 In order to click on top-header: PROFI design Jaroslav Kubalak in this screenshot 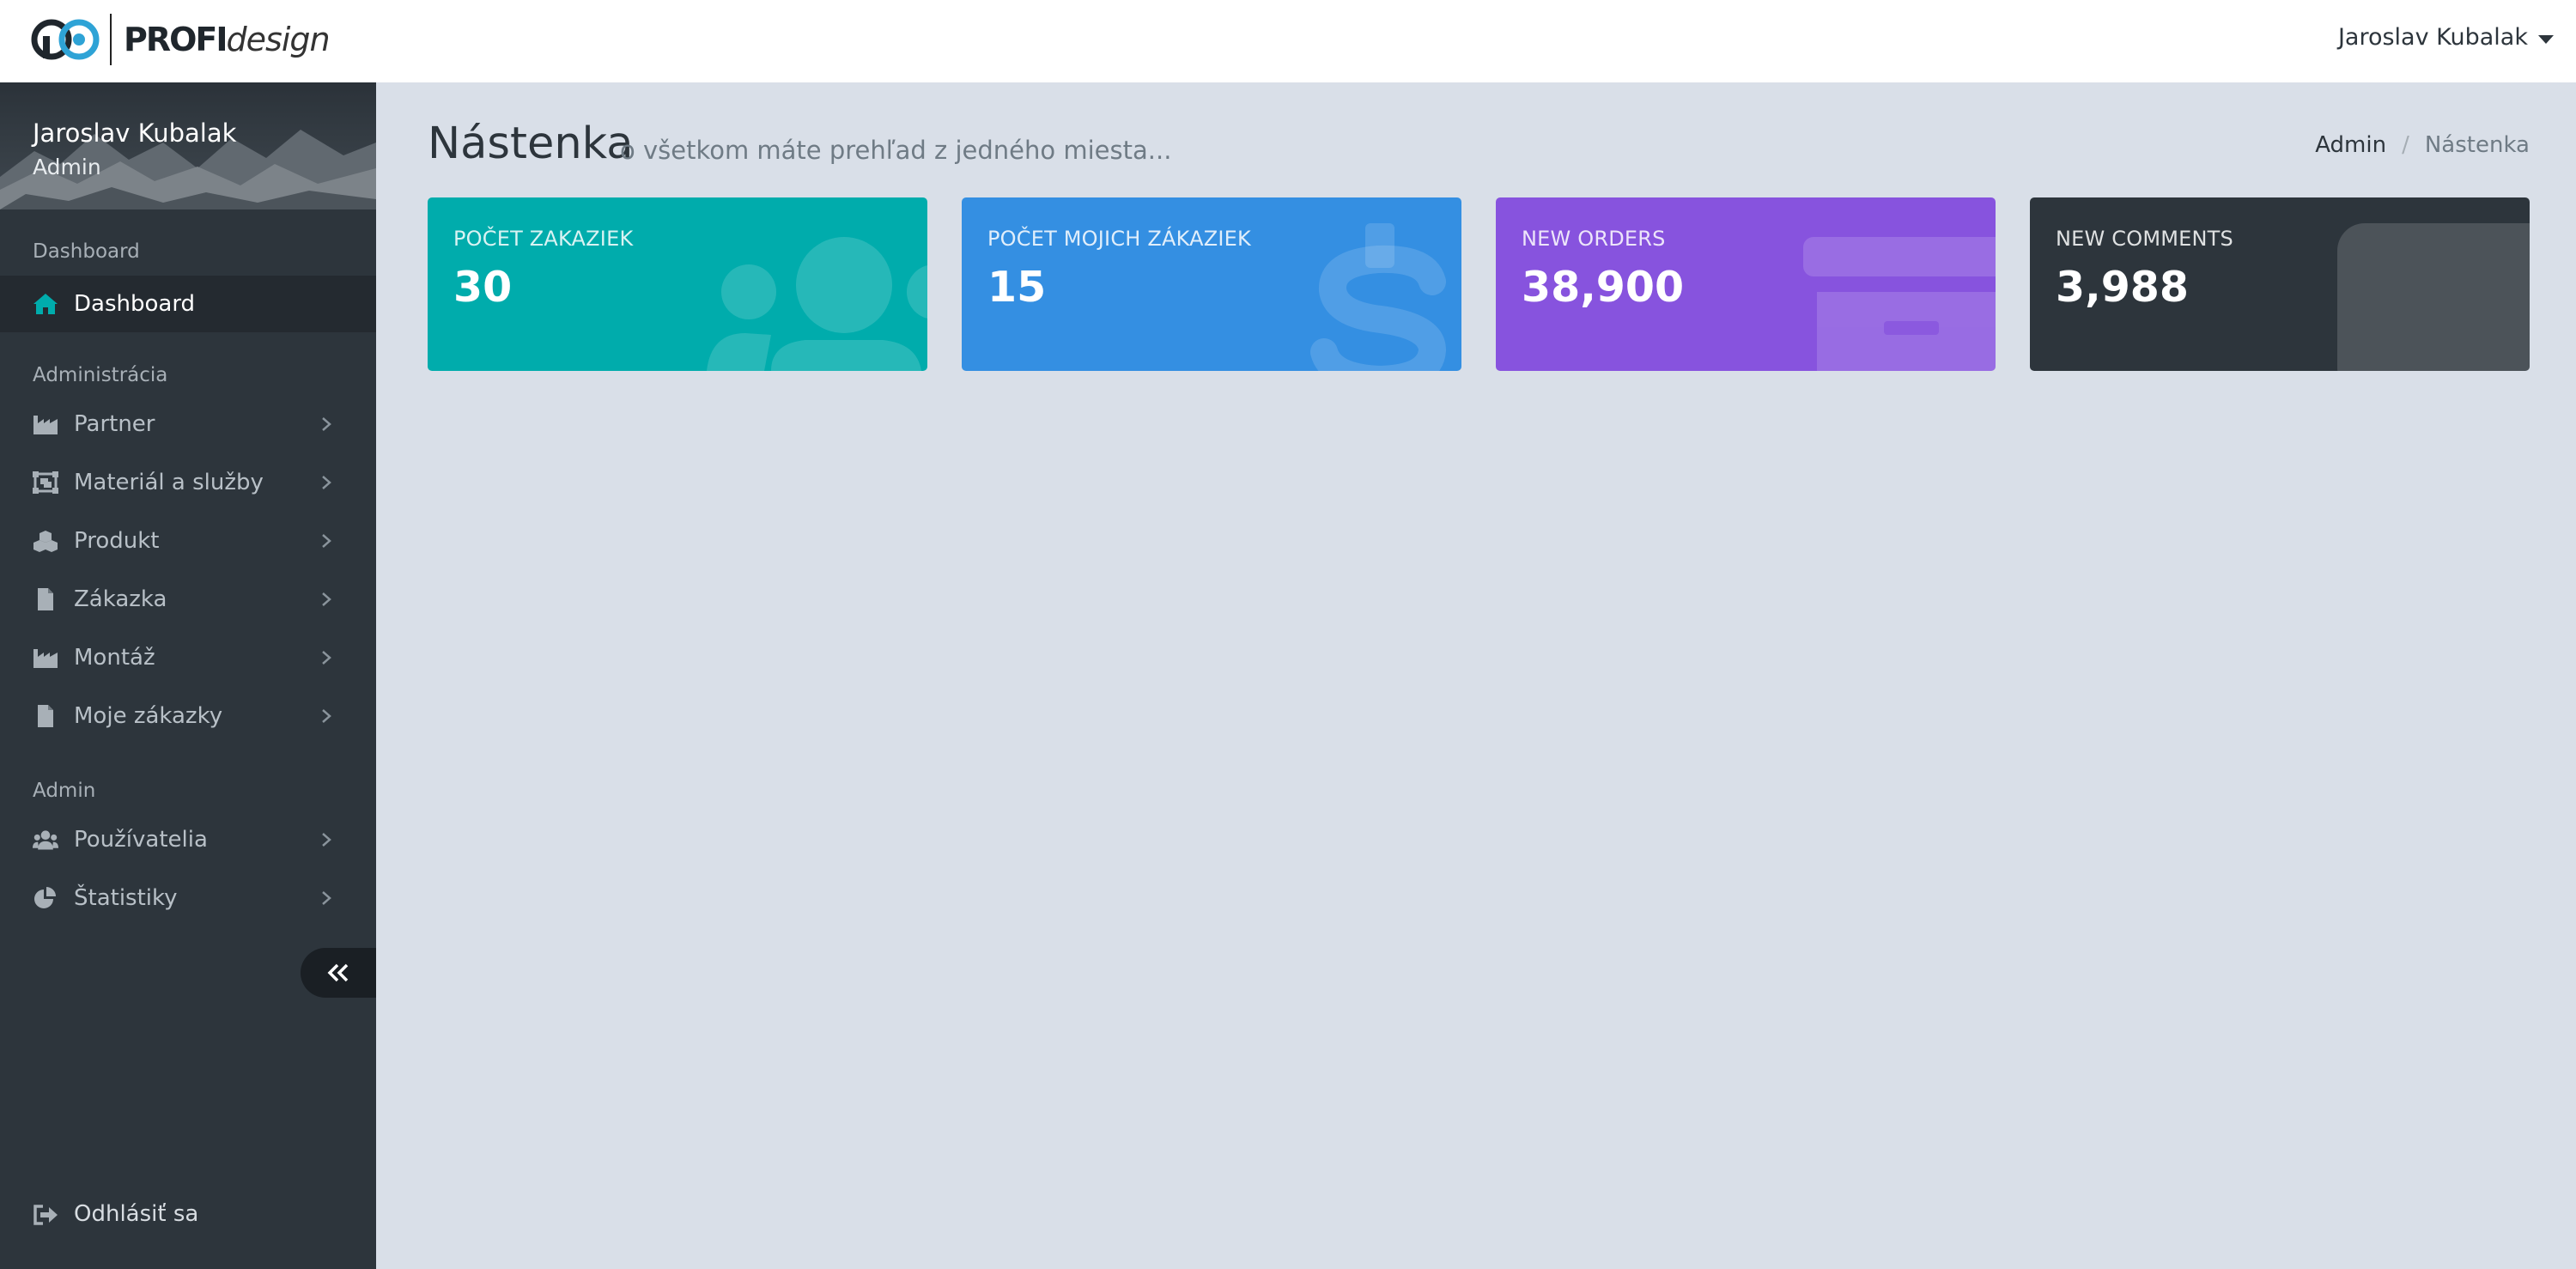, I will do `click(1288, 41)`.